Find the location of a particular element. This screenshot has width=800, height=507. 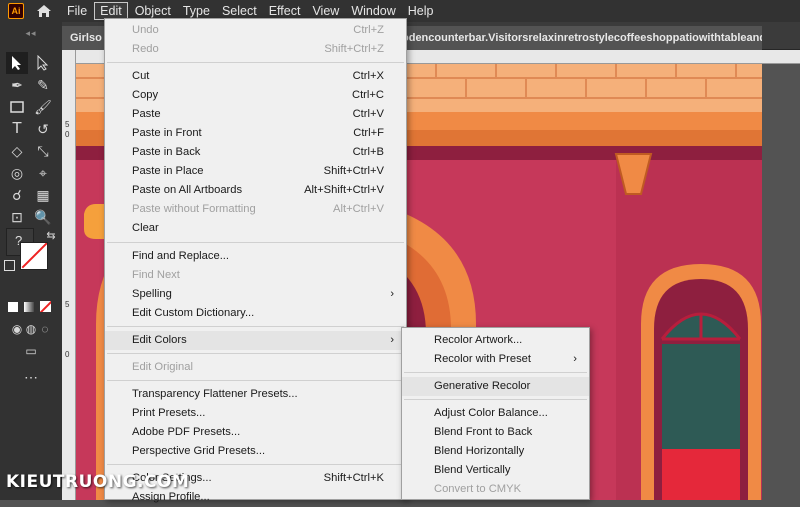

submenu-item-label: Convert to CMYK is located at coordinates (478, 489).